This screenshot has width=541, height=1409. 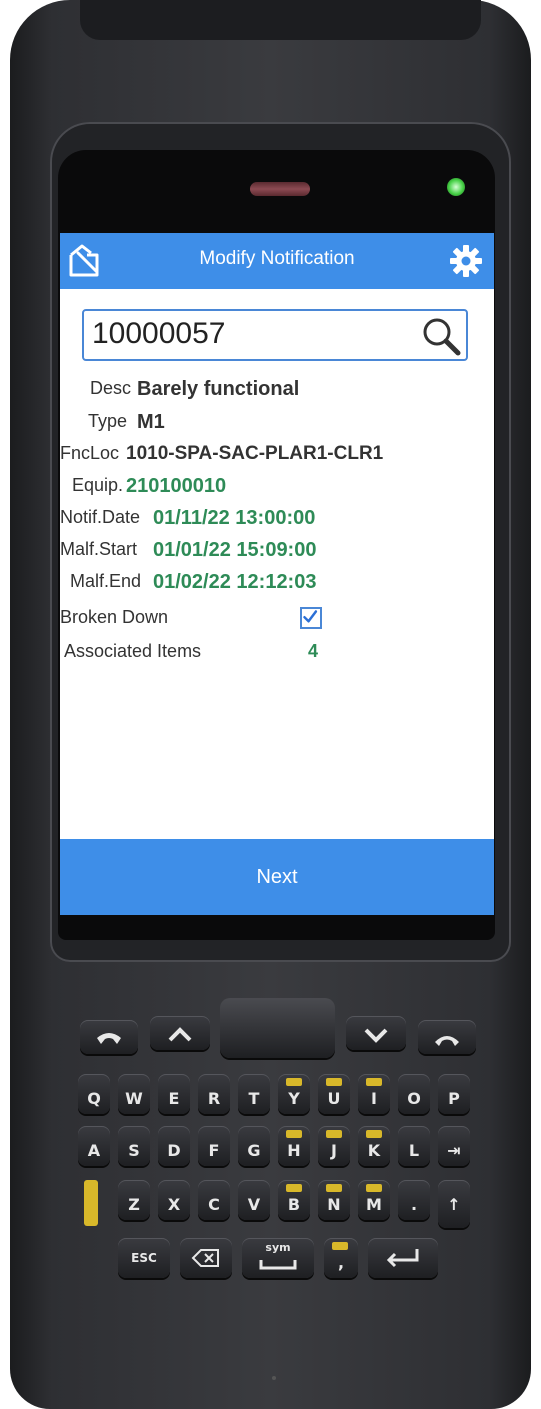 What do you see at coordinates (466, 261) in the screenshot?
I see `gear-icon` at bounding box center [466, 261].